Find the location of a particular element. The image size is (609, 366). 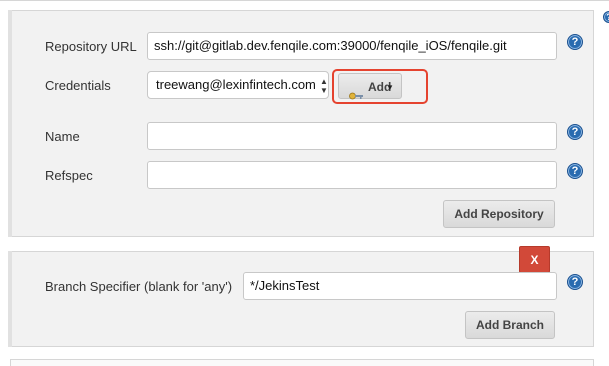

credentials-select: treewang@lexinfintech.com ▲ ▼ is located at coordinates (238, 85).